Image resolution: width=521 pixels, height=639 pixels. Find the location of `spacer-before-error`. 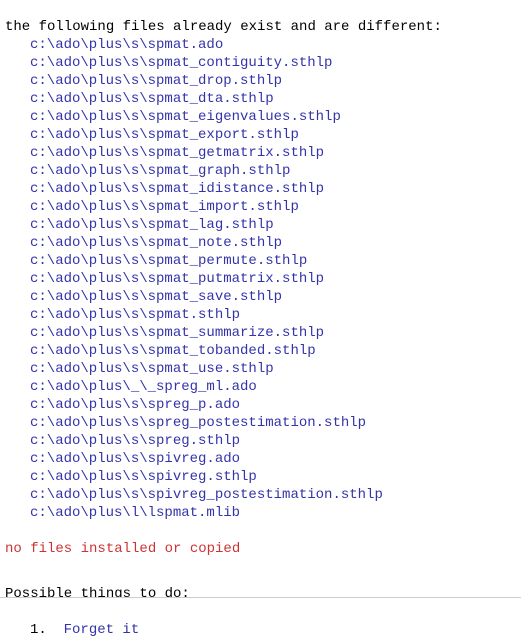

spacer-before-error is located at coordinates (260, 531).